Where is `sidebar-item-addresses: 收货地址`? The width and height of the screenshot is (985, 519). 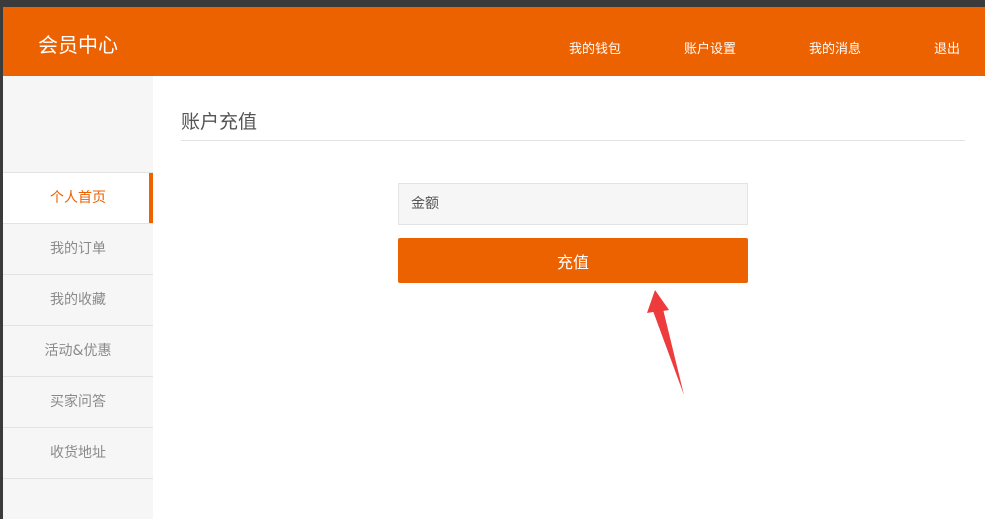
sidebar-item-addresses: 收货地址 is located at coordinates (78, 453).